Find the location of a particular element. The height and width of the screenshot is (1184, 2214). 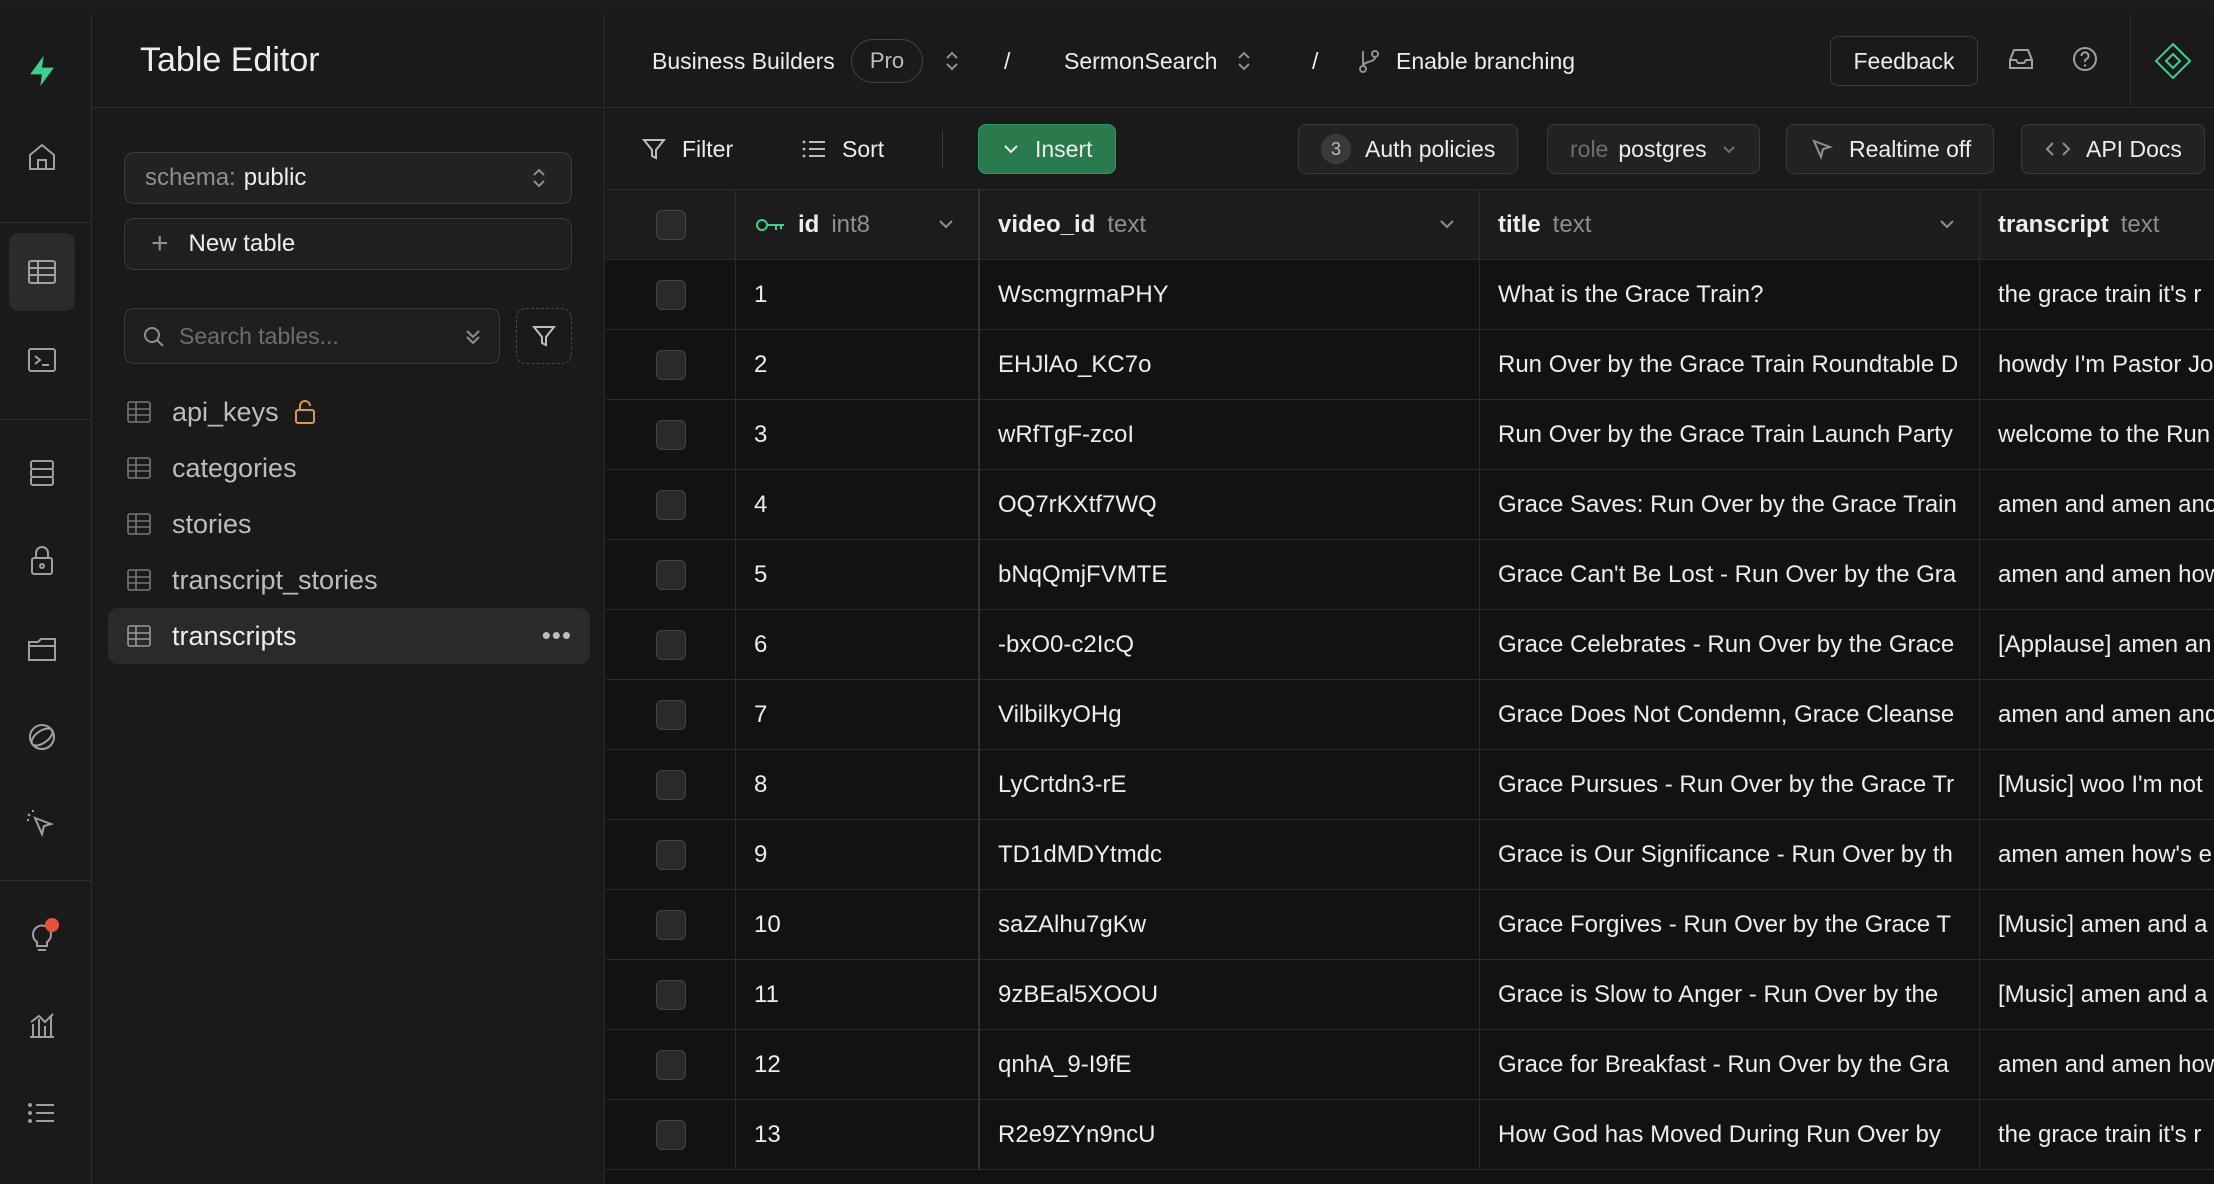

supabase-logo is located at coordinates (42, 71).